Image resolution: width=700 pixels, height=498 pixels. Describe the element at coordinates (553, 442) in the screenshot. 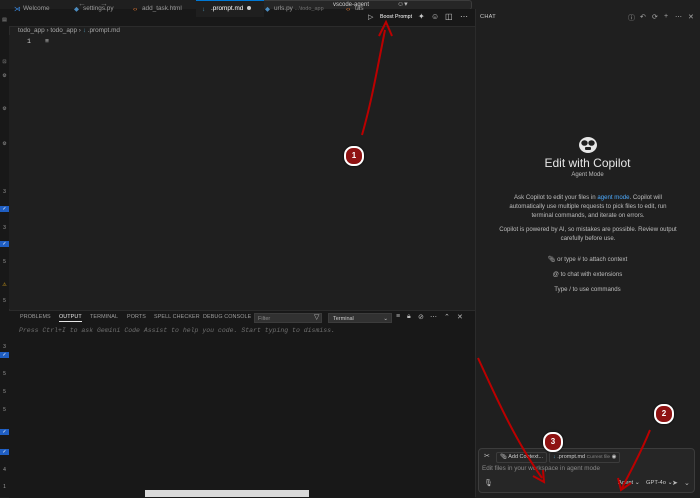

I see `callout-badge-3: 3` at that location.